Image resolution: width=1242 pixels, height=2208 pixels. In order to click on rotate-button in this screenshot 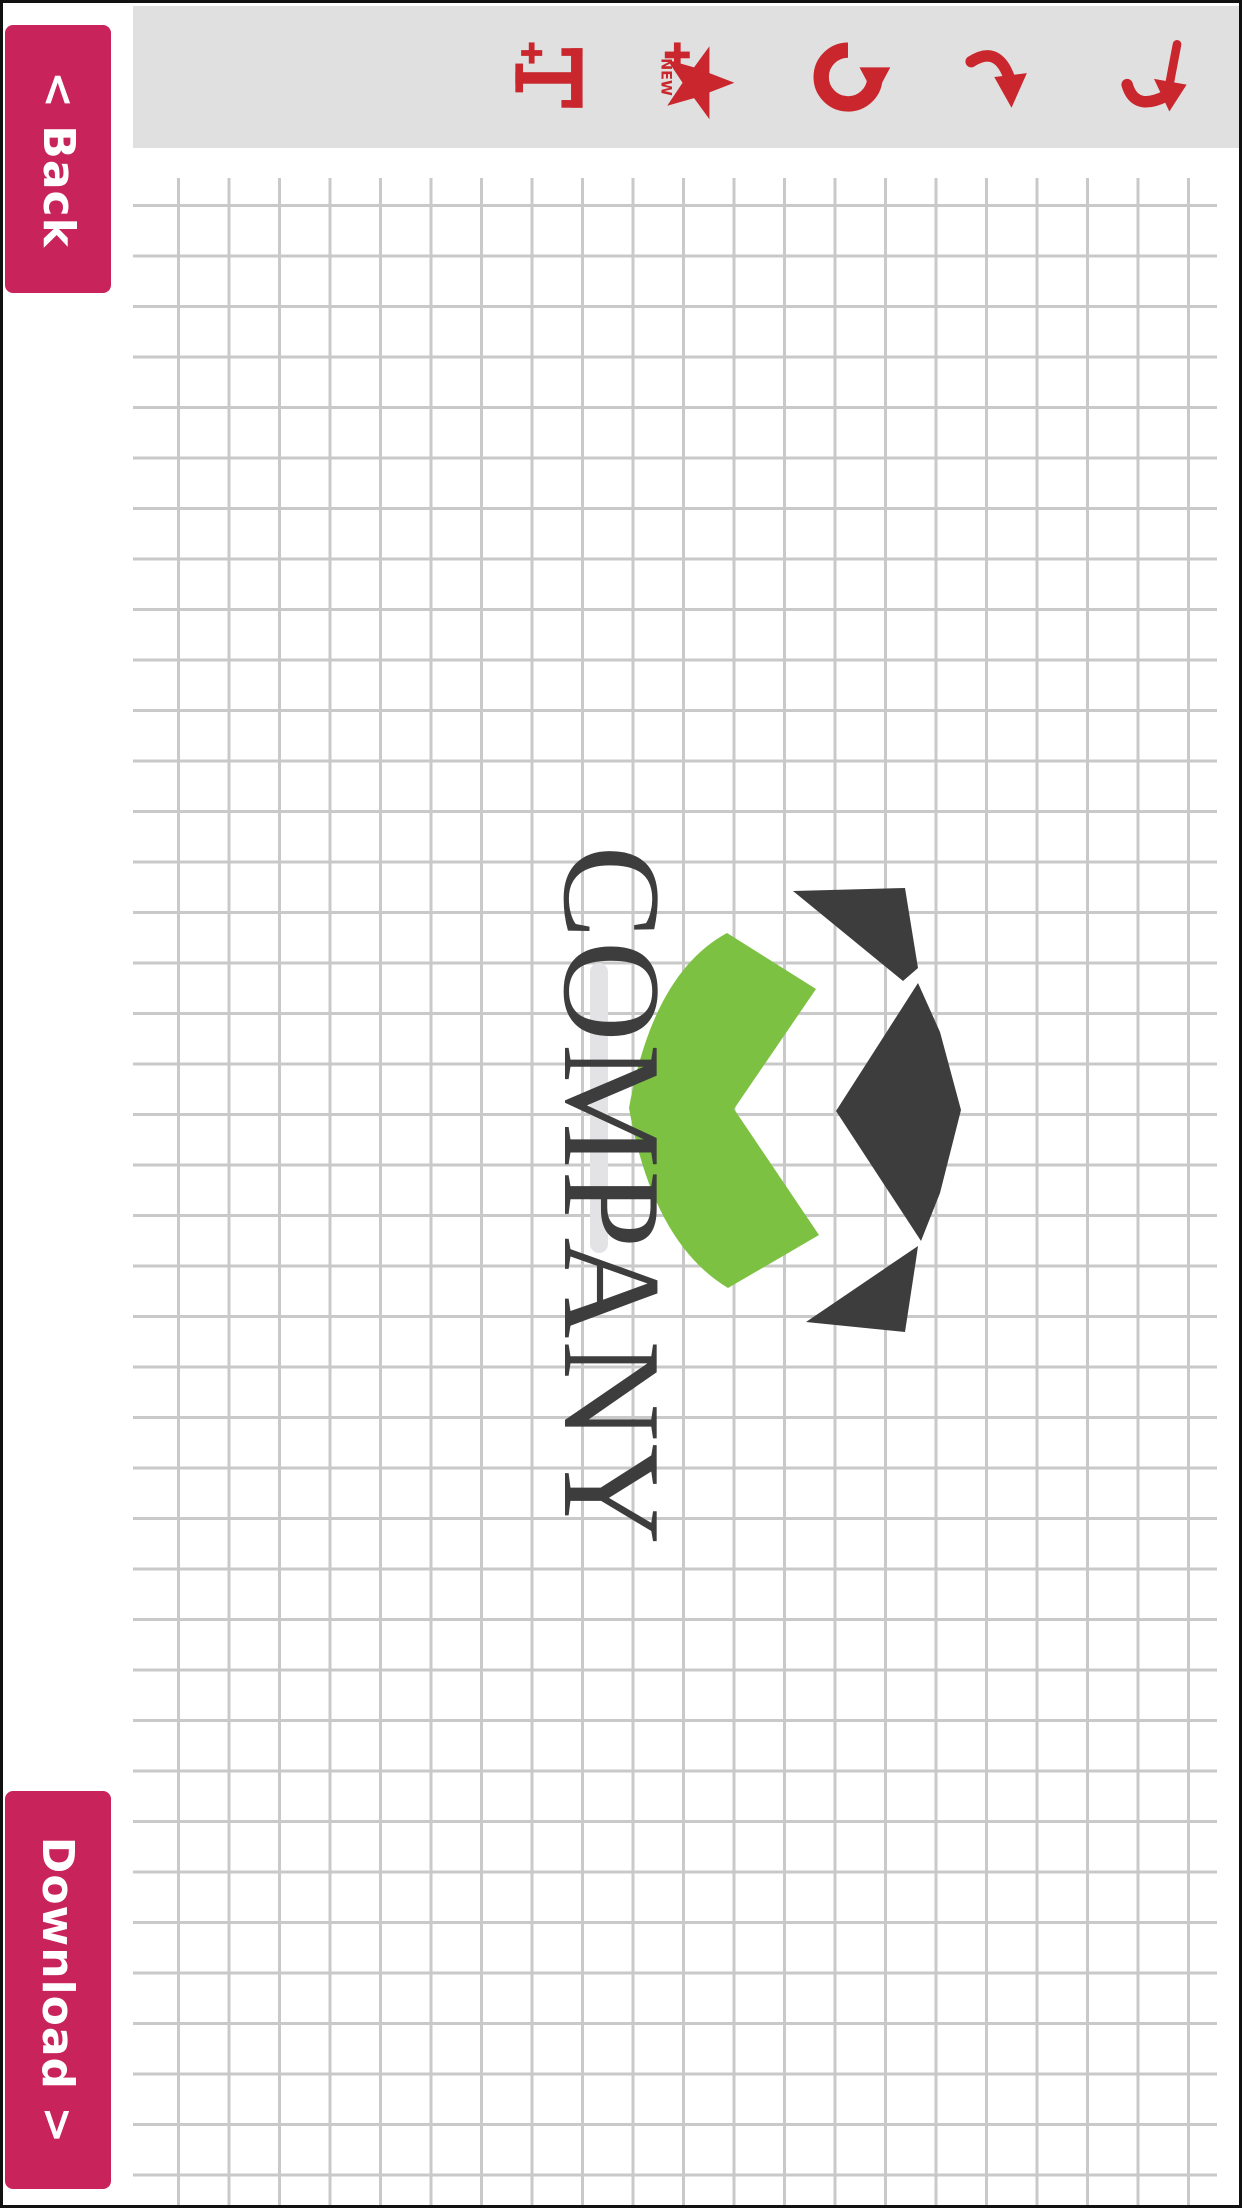, I will do `click(848, 77)`.